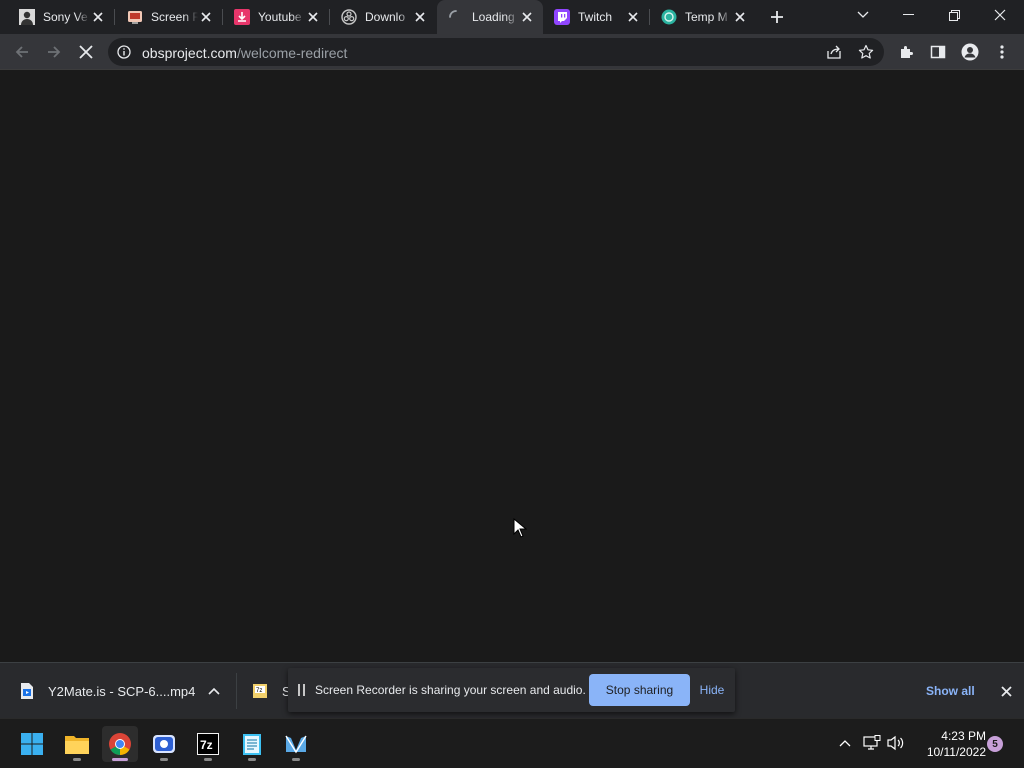 The height and width of the screenshot is (768, 1024). What do you see at coordinates (562, 17) in the screenshot?
I see `twitch-icon` at bounding box center [562, 17].